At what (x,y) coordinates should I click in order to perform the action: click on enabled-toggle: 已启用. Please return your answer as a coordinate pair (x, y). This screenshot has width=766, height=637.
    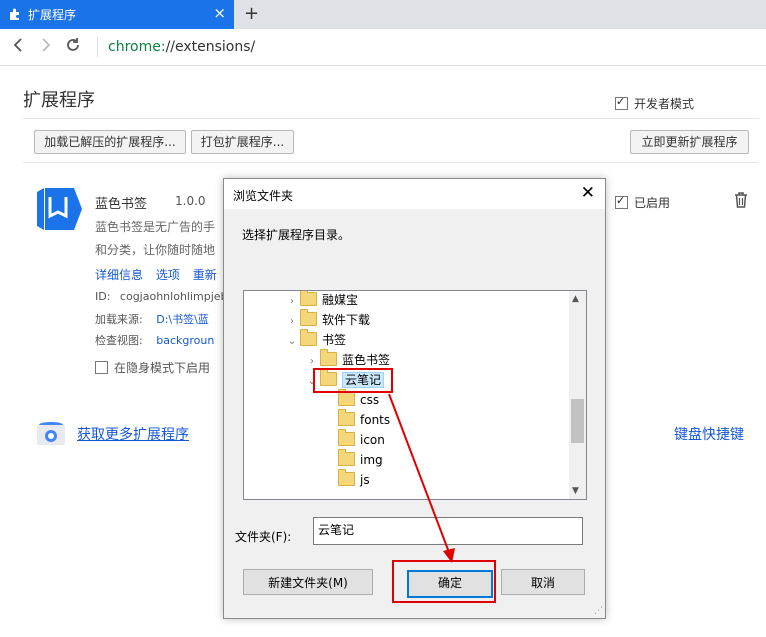
    Looking at the image, I should click on (642, 202).